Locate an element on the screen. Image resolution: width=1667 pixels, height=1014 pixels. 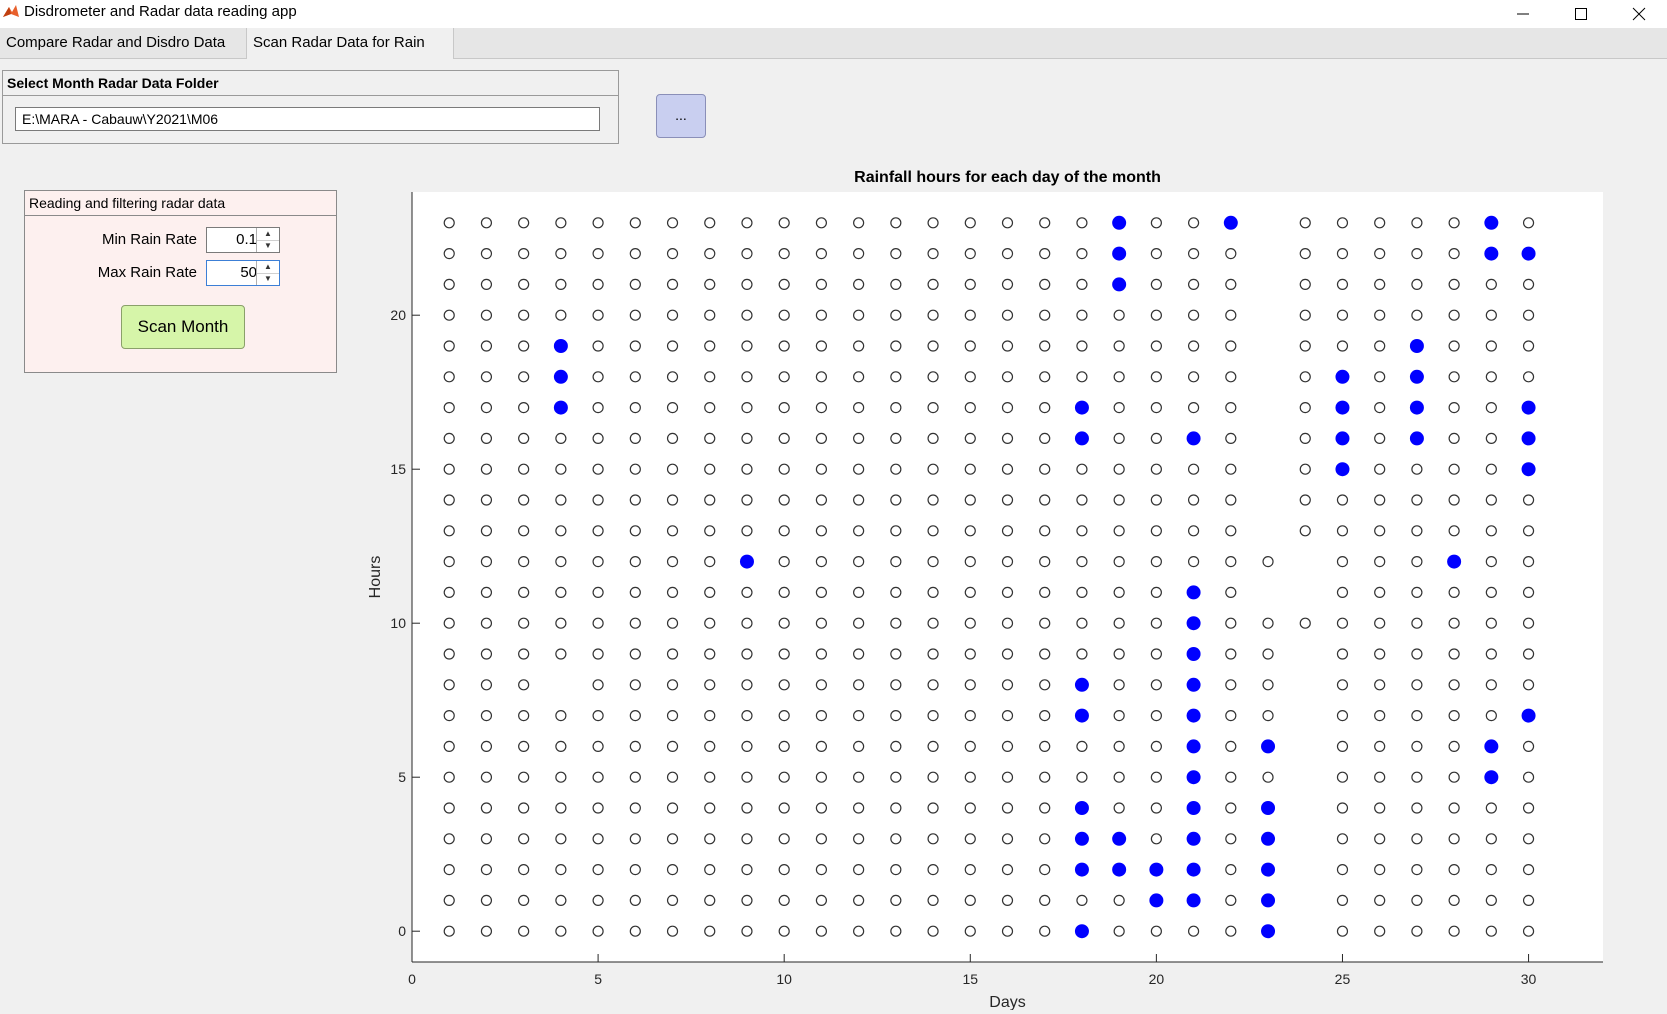
matlab-logo-icon is located at coordinates (11, 11).